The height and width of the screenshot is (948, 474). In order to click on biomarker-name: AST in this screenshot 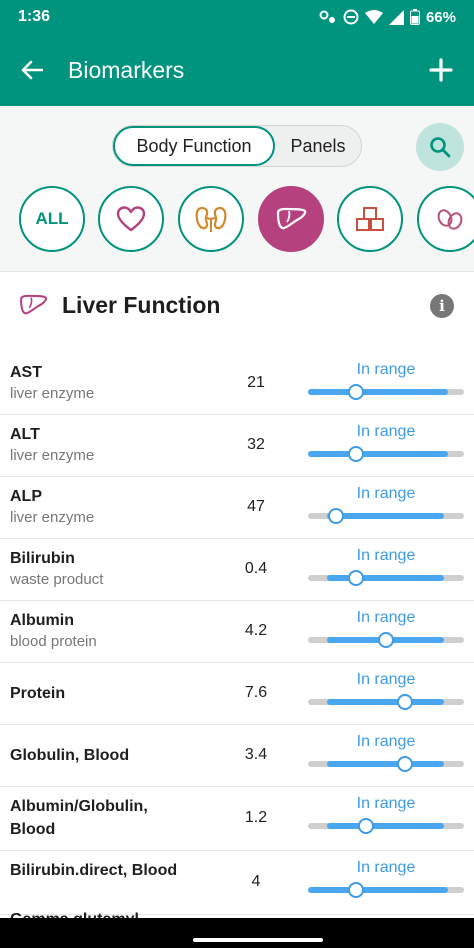, I will do `click(26, 372)`.